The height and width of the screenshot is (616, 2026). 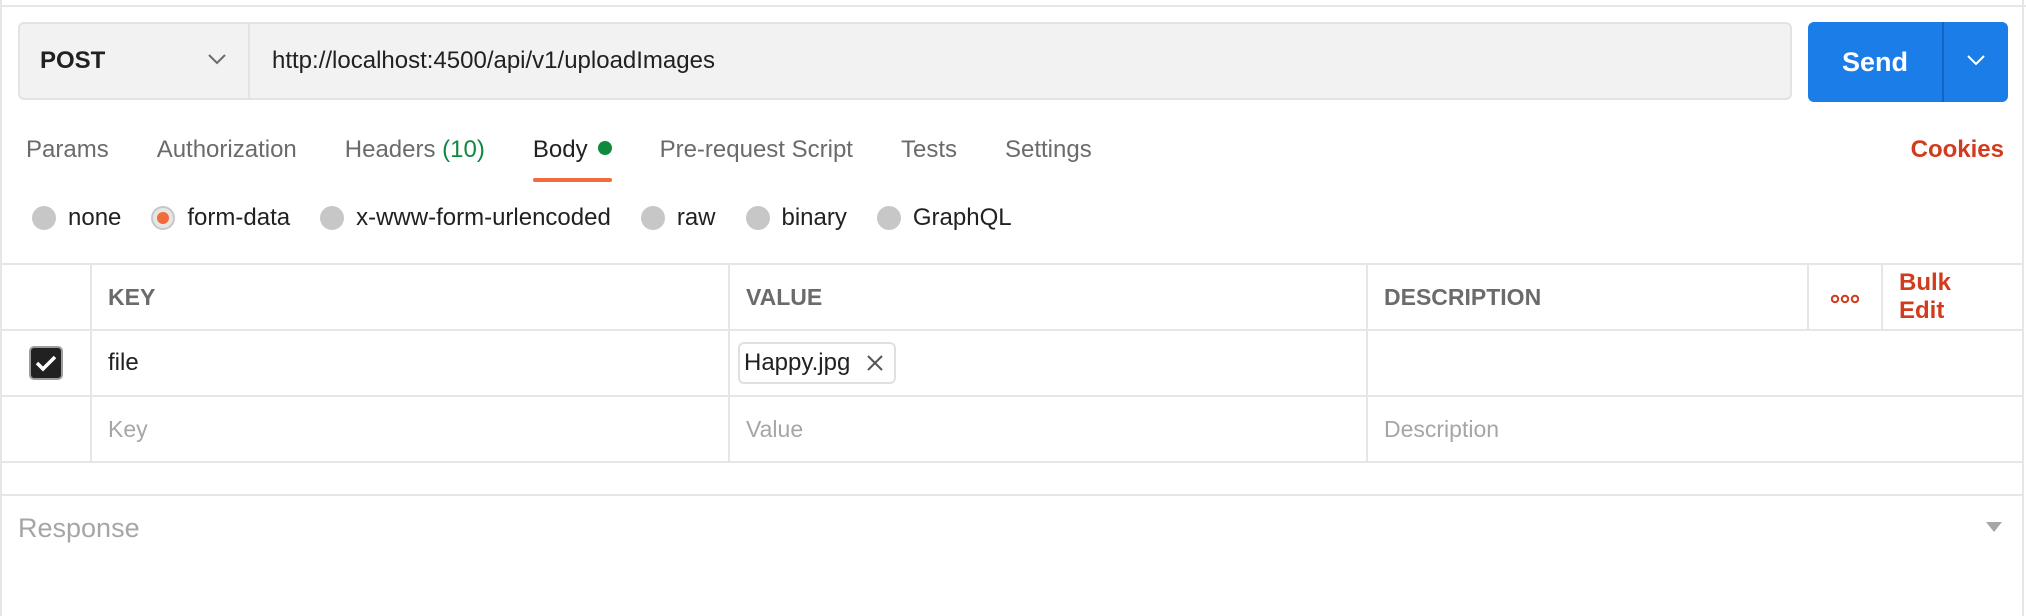 What do you see at coordinates (1049, 363) in the screenshot?
I see `row-value-cell: Happy.jpg` at bounding box center [1049, 363].